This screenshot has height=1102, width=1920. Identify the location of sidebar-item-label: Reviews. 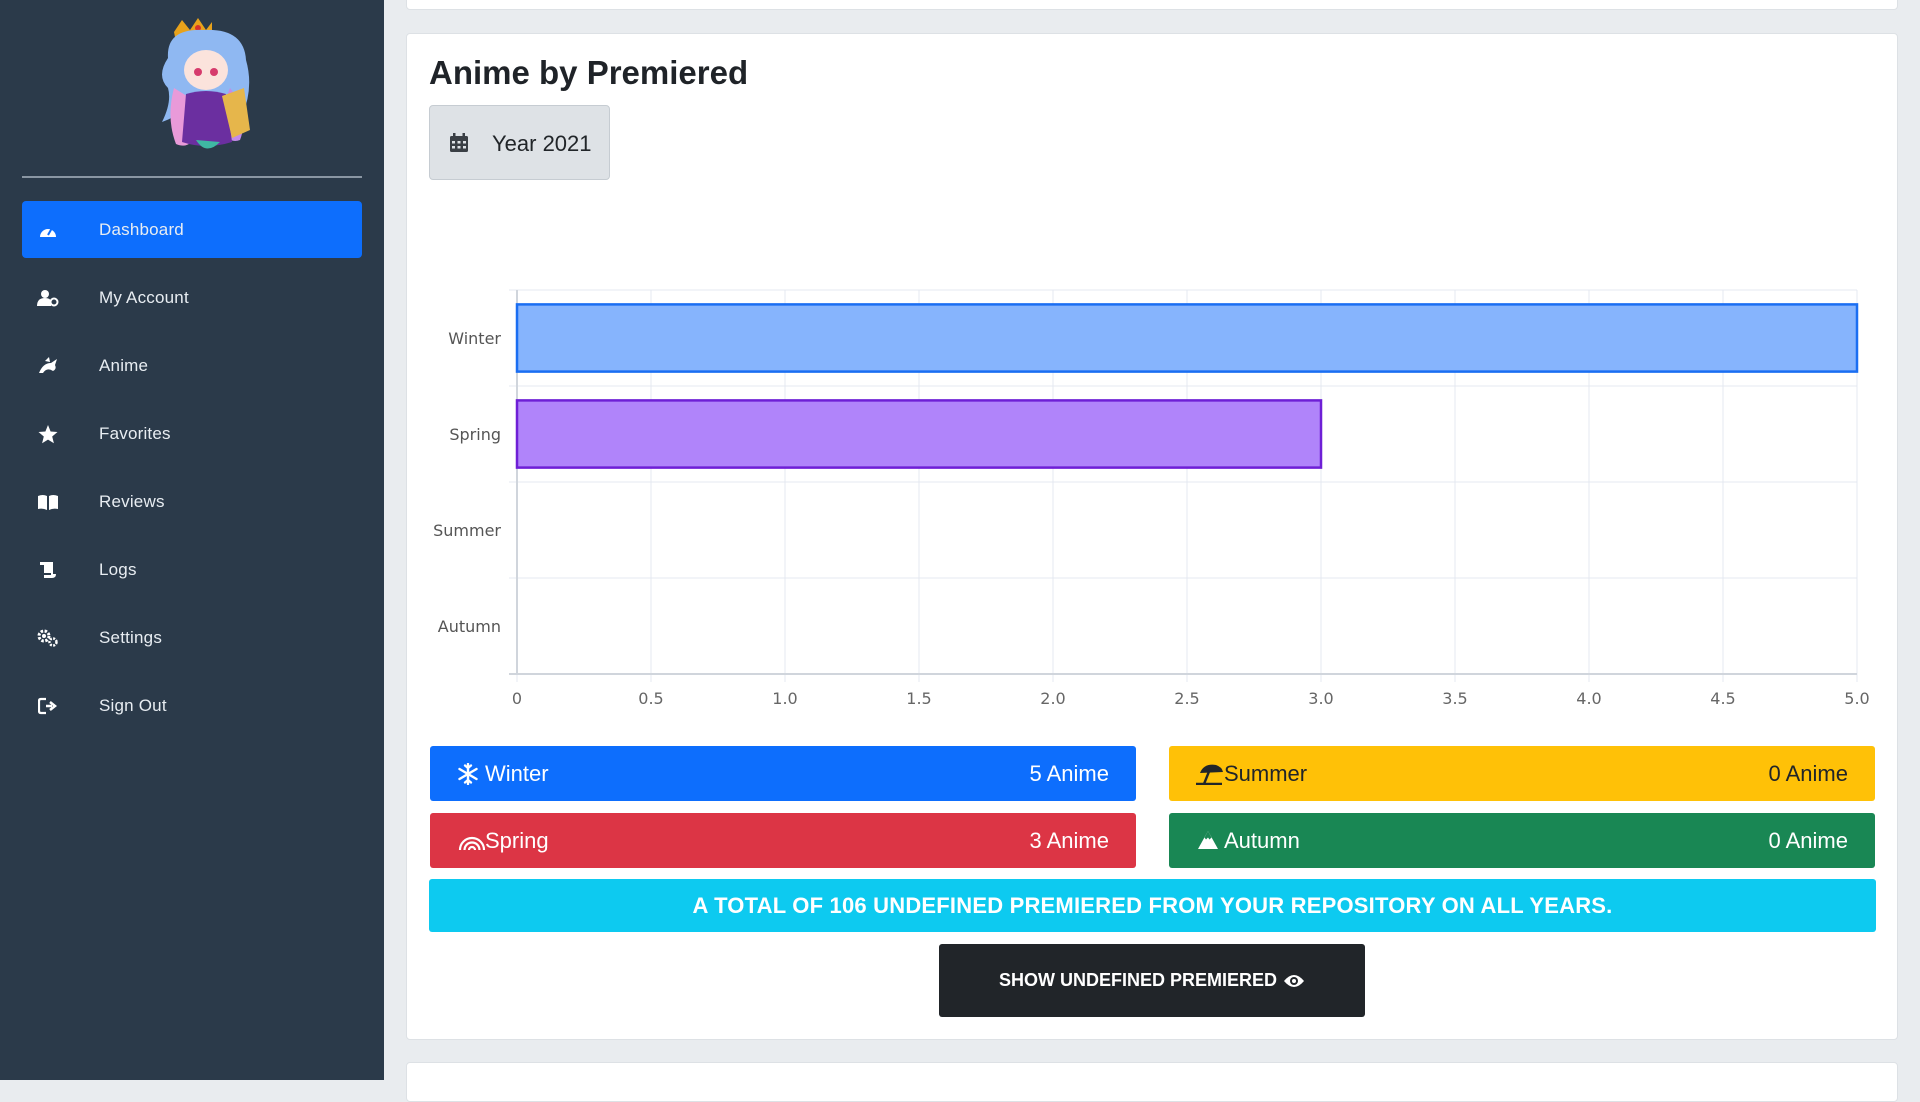
(132, 501).